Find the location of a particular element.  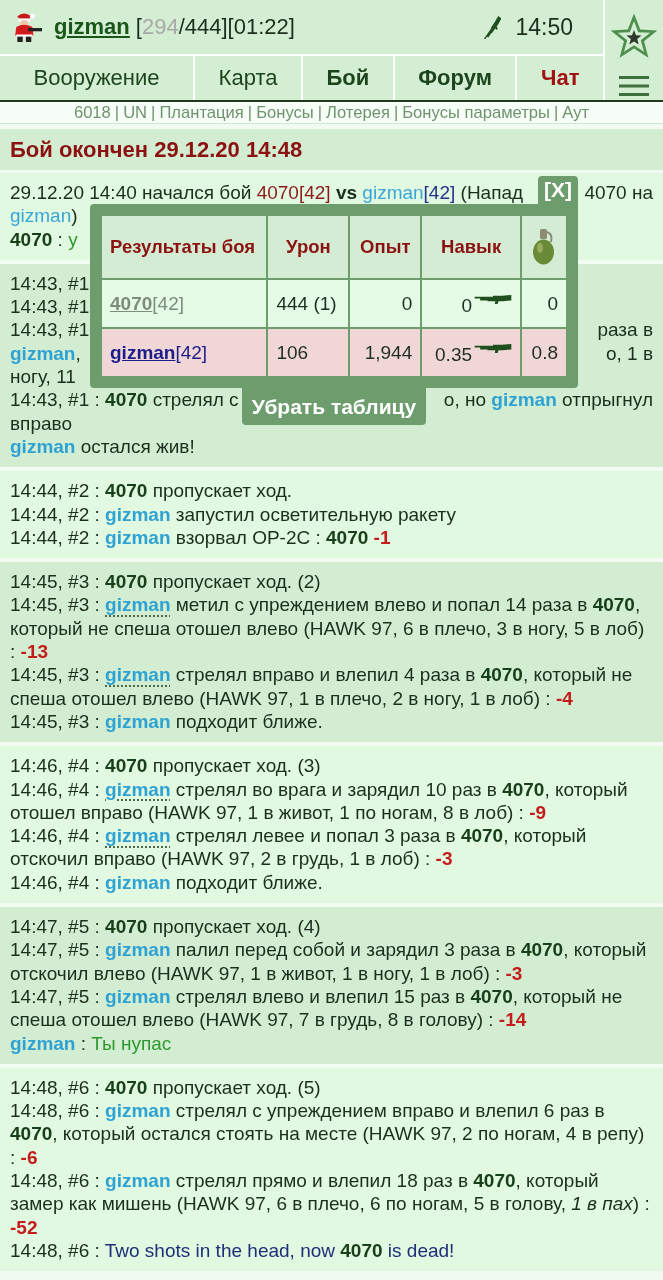

log-entry: 14:45, #3 : gizman метил с упреждением влево и попал 14 раза в 4070, который не спеша отошел влево (HAWK 97, 6 в плечо, 3 в ногу, 5 в лоб) : -13 is located at coordinates (328, 628).